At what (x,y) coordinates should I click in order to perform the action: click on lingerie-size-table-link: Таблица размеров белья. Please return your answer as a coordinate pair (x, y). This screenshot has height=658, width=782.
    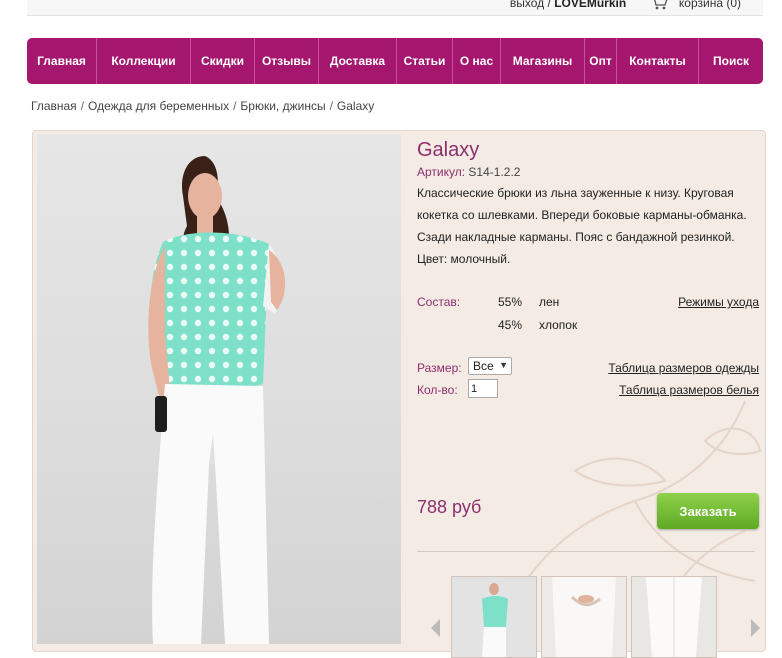
    Looking at the image, I should click on (689, 390).